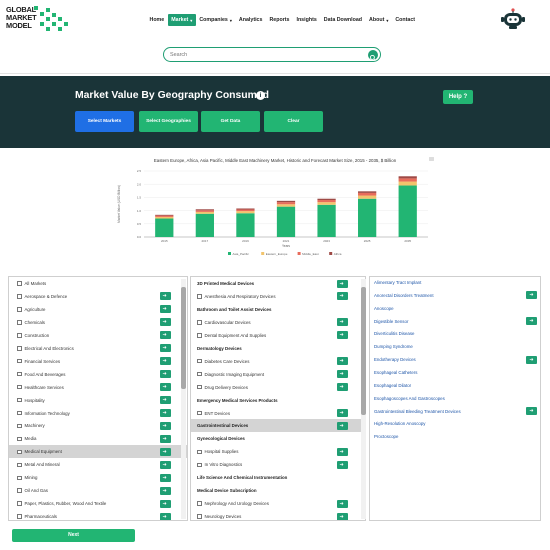 The image size is (550, 550). I want to click on market-link: Esophagoscopes And Gastroscopes, so click(454, 398).